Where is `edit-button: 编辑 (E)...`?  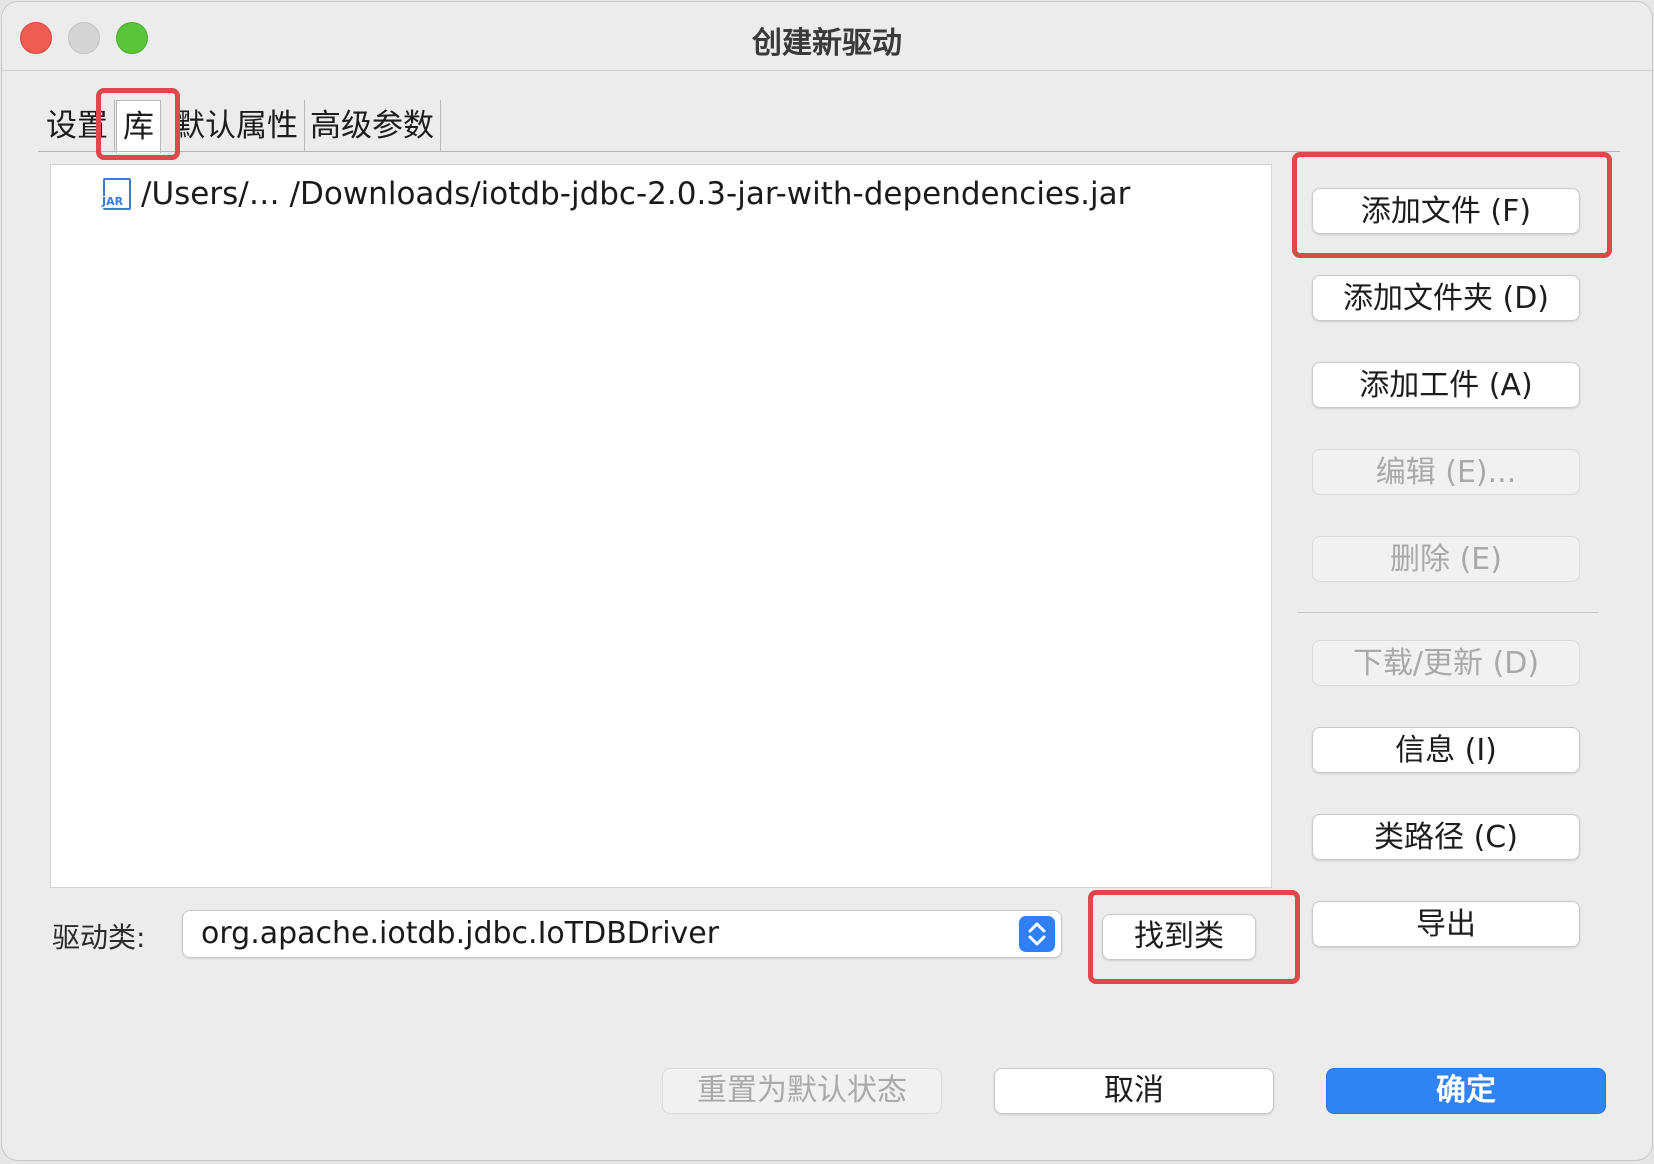 edit-button: 编辑 (E)... is located at coordinates (1446, 472).